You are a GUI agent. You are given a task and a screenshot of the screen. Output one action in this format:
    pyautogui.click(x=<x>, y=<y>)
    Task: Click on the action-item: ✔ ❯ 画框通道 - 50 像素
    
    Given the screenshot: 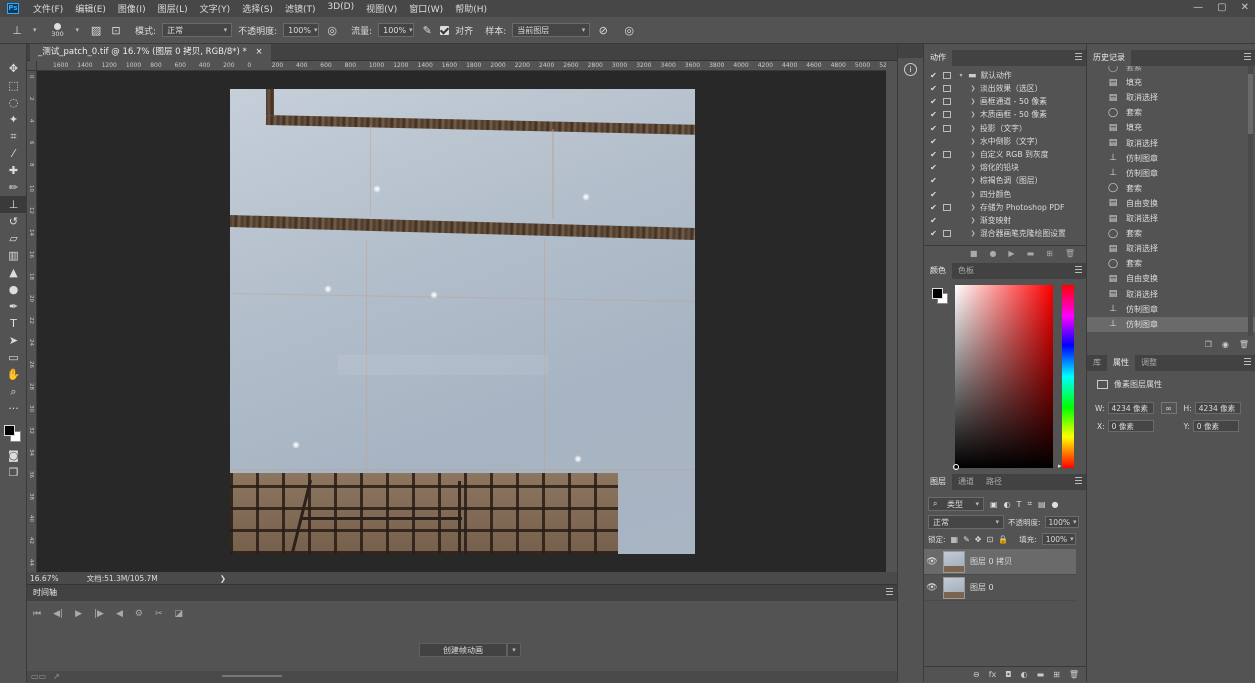 What is the action you would take?
    pyautogui.click(x=1005, y=101)
    